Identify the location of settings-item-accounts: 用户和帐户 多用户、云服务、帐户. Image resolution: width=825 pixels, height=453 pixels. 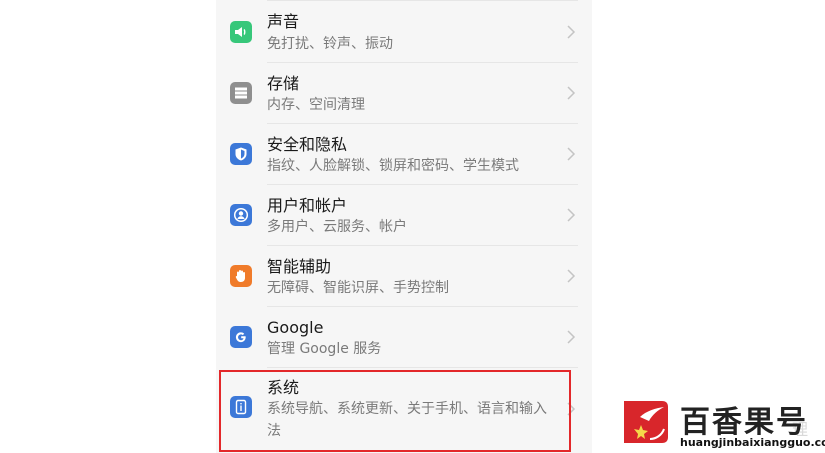
(404, 214).